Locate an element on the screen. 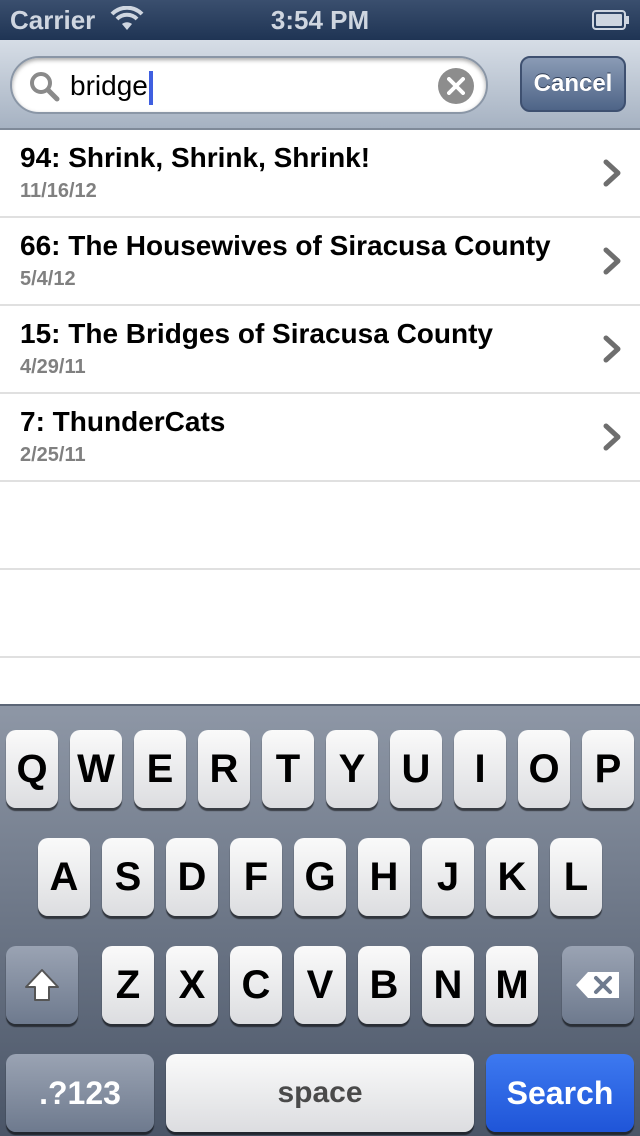 This screenshot has width=640, height=1136. key-h: H is located at coordinates (384, 877).